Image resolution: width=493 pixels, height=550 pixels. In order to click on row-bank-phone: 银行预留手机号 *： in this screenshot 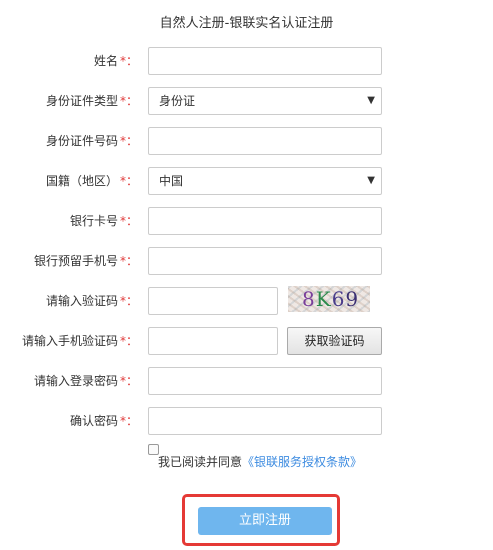, I will do `click(246, 261)`.